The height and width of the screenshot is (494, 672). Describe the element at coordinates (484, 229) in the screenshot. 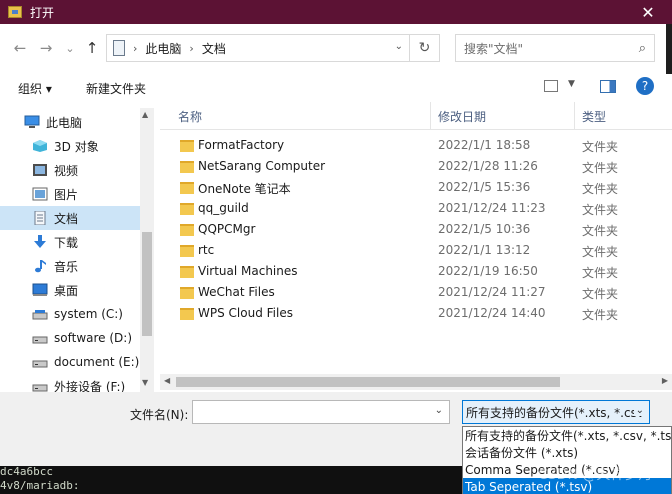

I see `file-date: 2022/1/5 10:36` at that location.